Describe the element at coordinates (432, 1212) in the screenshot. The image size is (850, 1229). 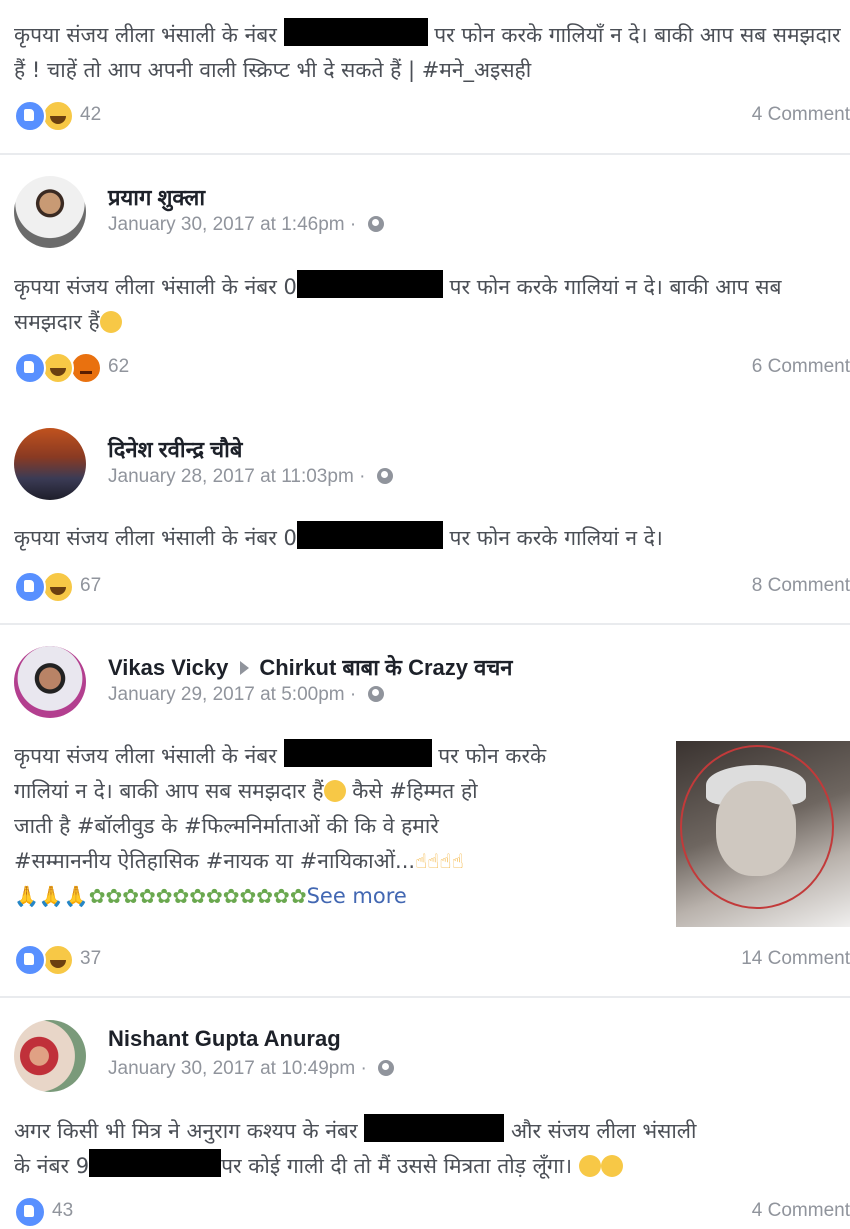
I see `reactions-bar: 43 4 Comment` at that location.